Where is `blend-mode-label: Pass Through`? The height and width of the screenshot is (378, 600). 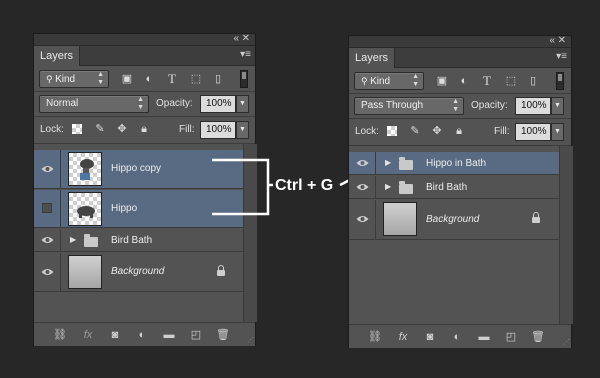 blend-mode-label: Pass Through is located at coordinates (392, 105).